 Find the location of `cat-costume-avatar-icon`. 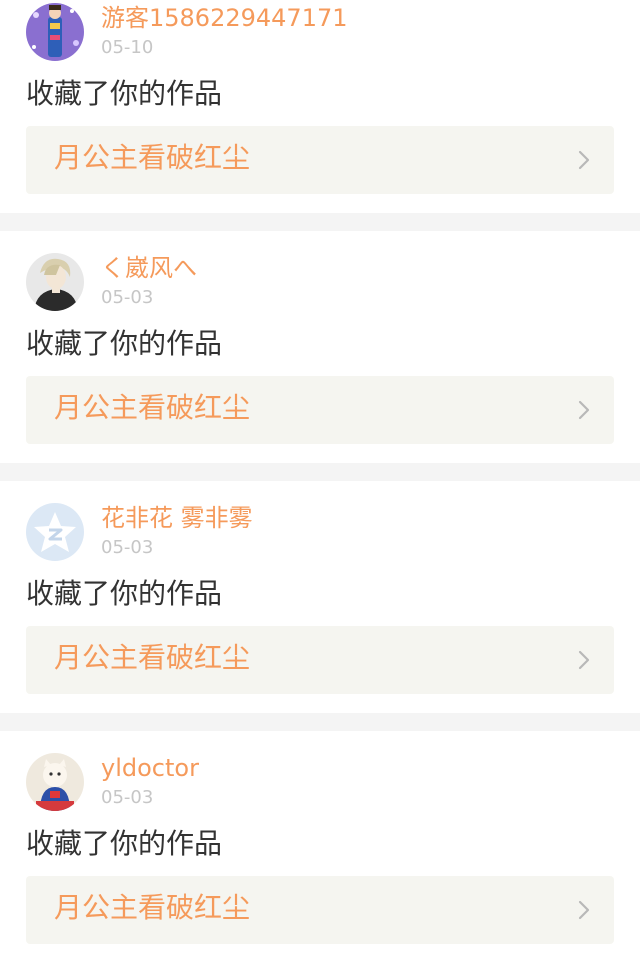

cat-costume-avatar-icon is located at coordinates (55, 782).